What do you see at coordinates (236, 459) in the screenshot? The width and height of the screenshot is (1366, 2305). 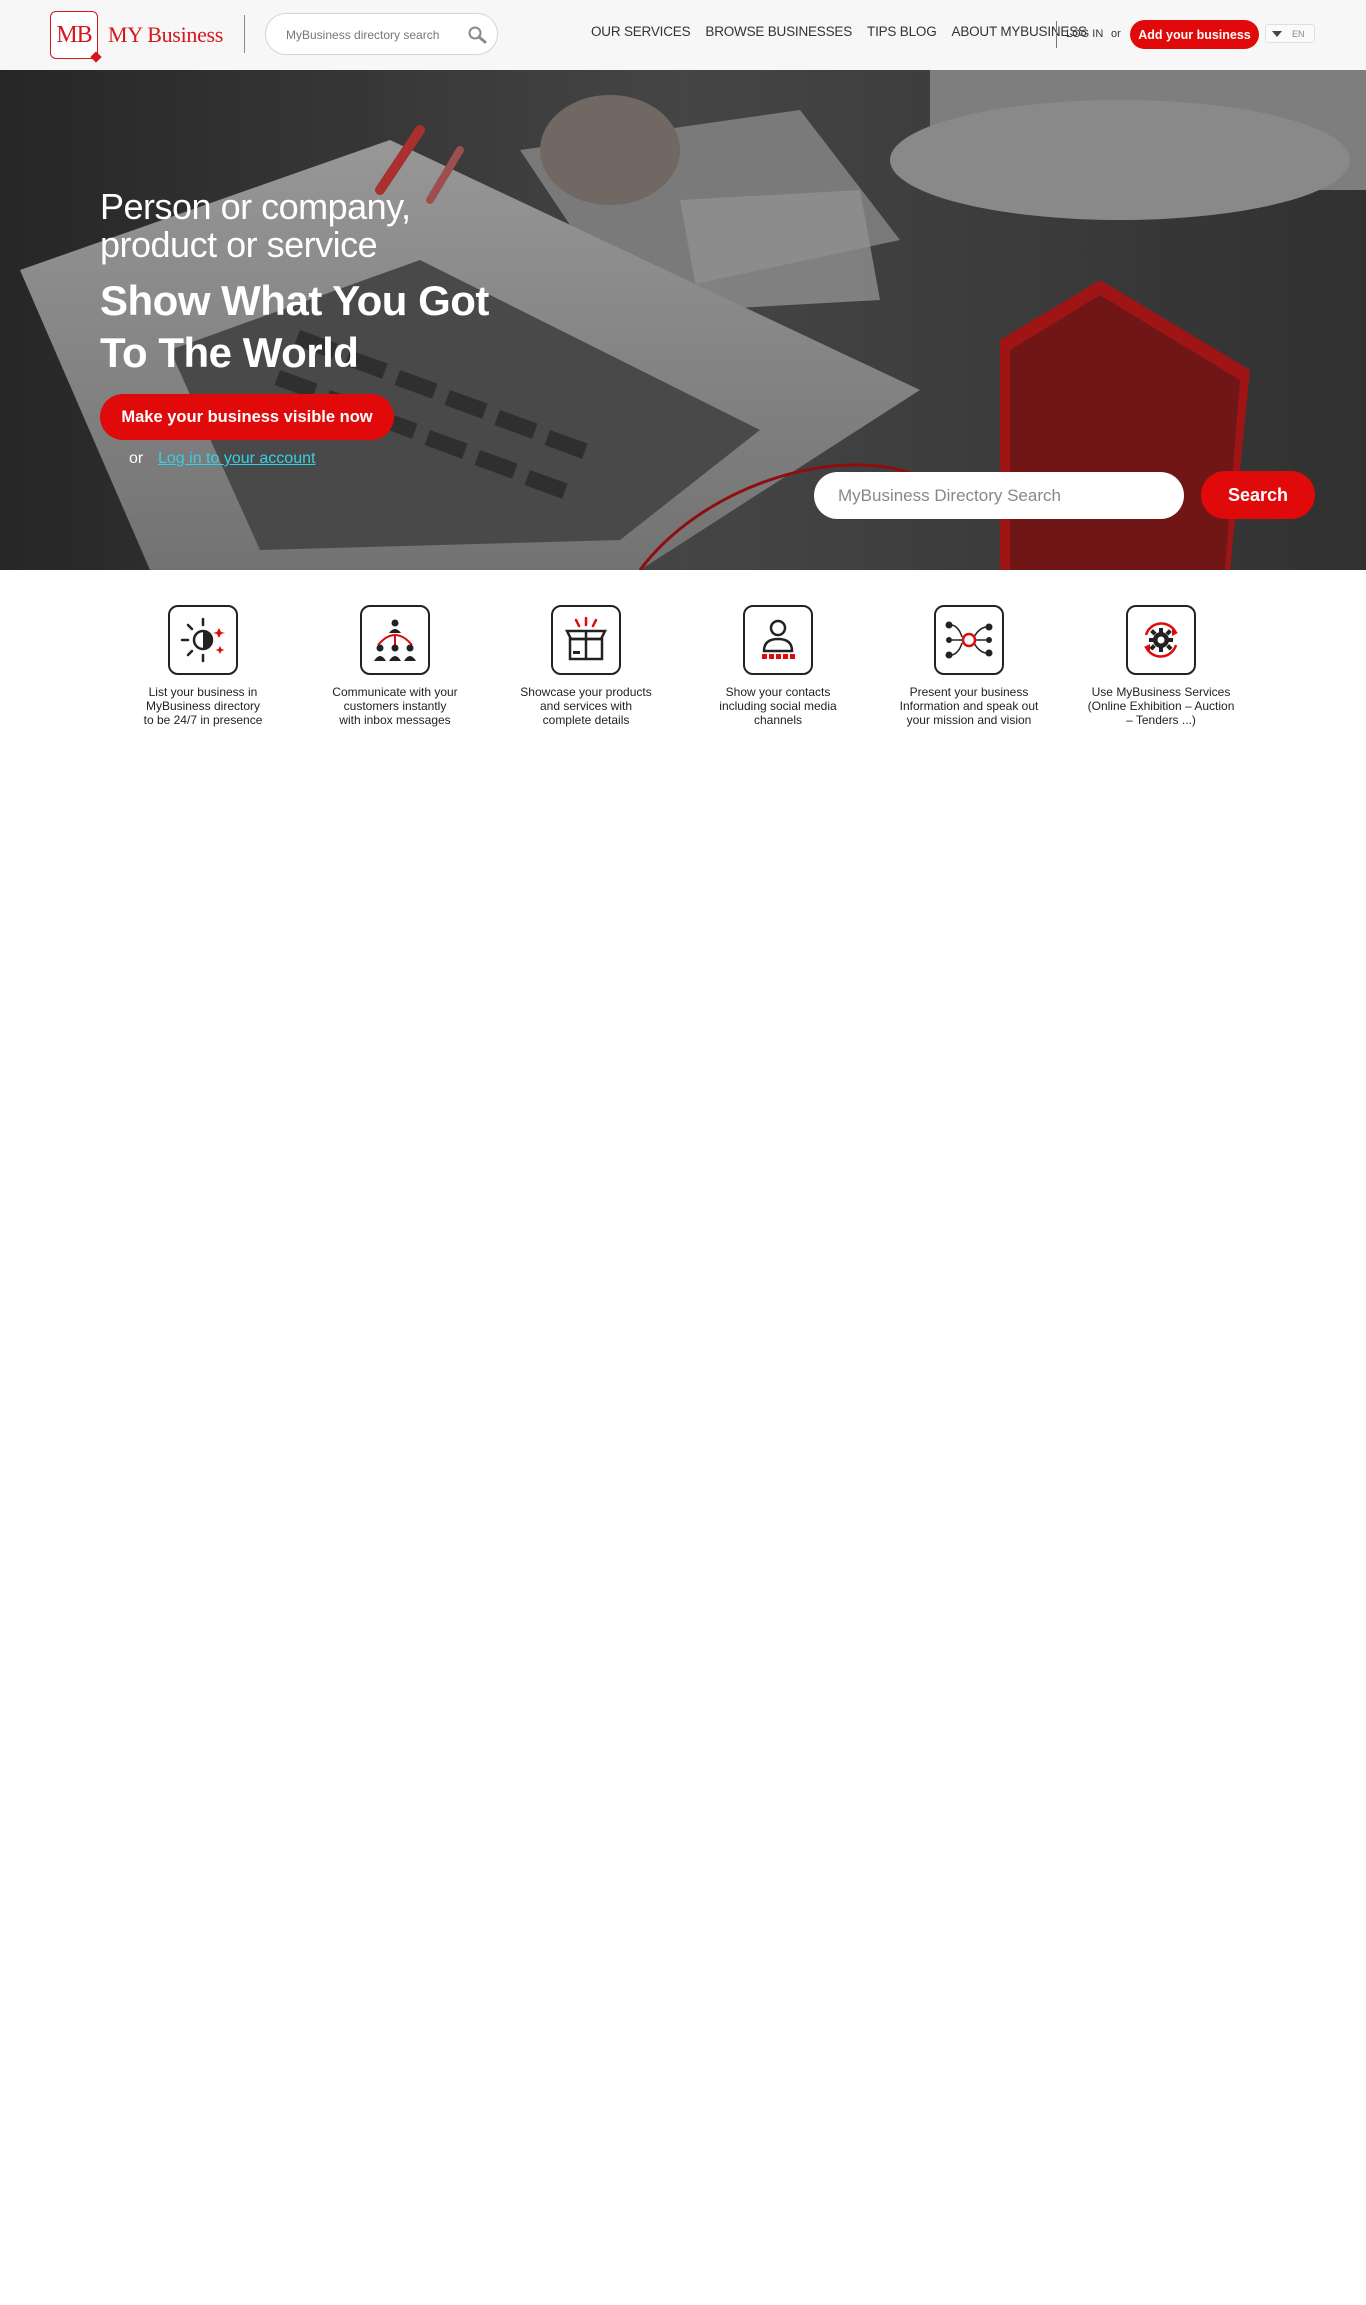 I see `hero-login-link: Log in to your account` at bounding box center [236, 459].